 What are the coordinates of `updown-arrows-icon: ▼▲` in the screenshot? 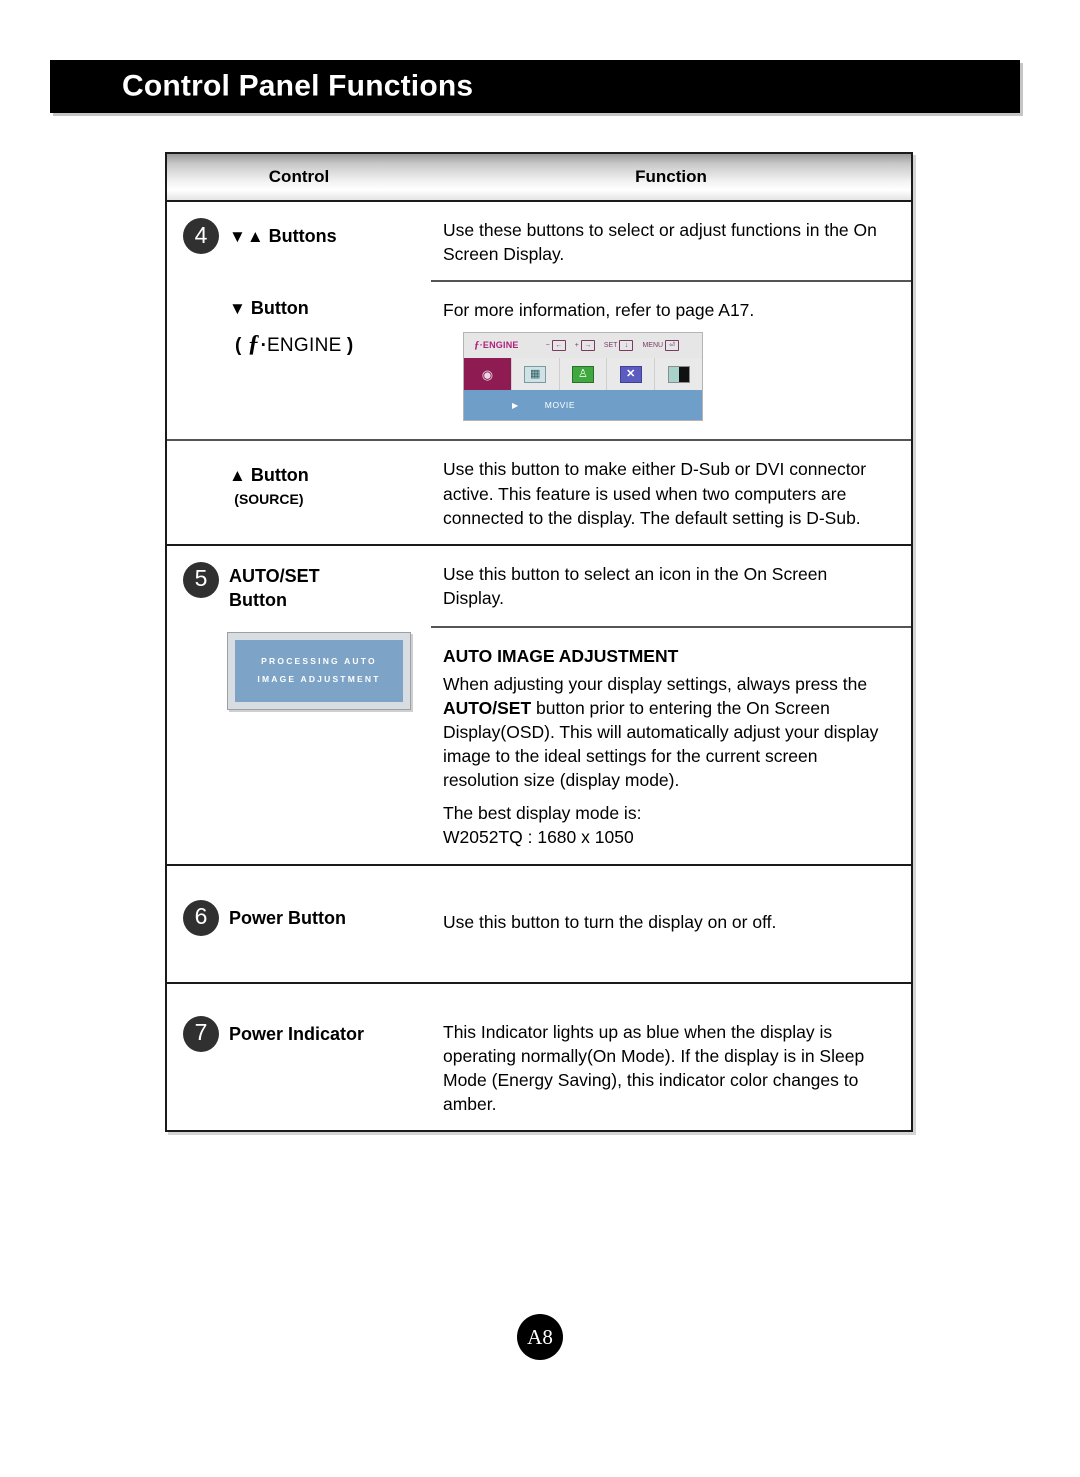 It's located at (247, 236).